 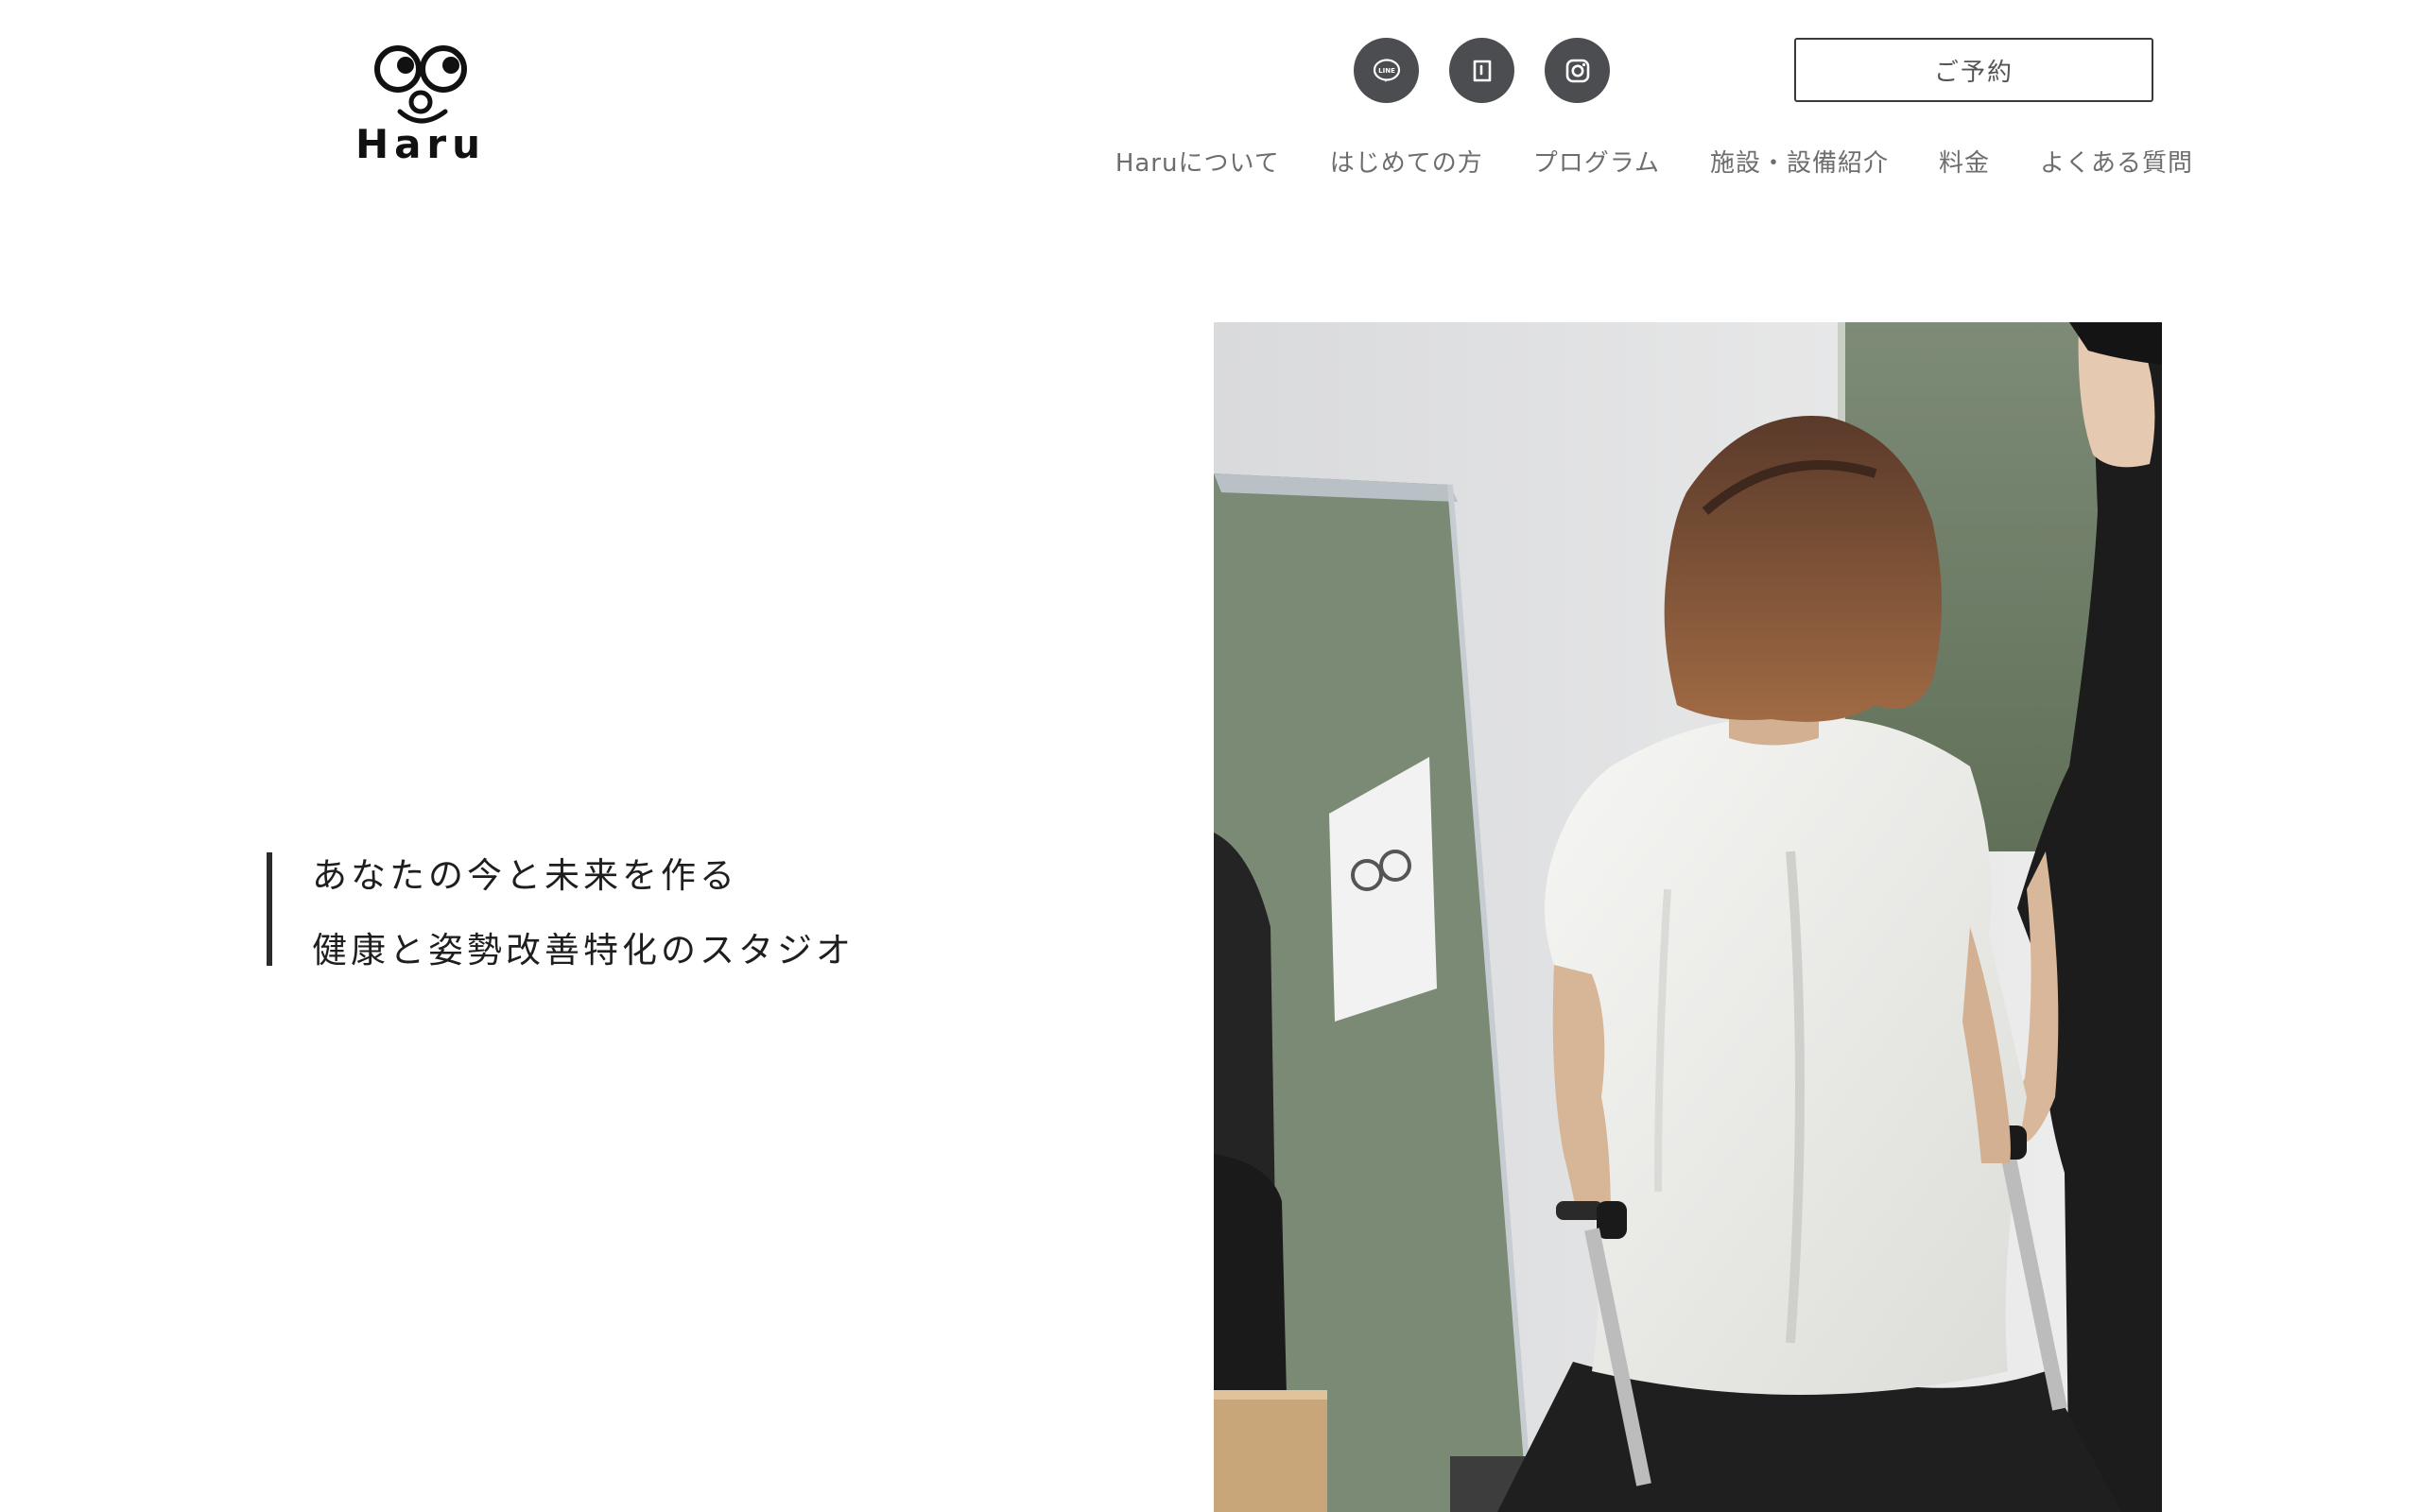 I want to click on reserve-button: ご予約, so click(x=1973, y=70).